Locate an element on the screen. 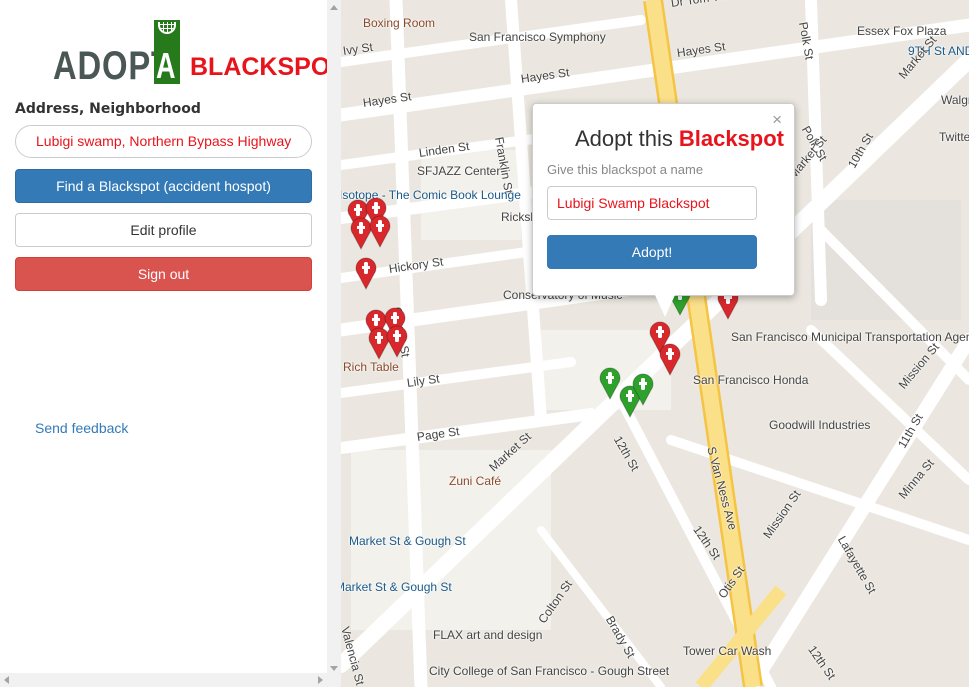  globe-icon is located at coordinates (167, 28).